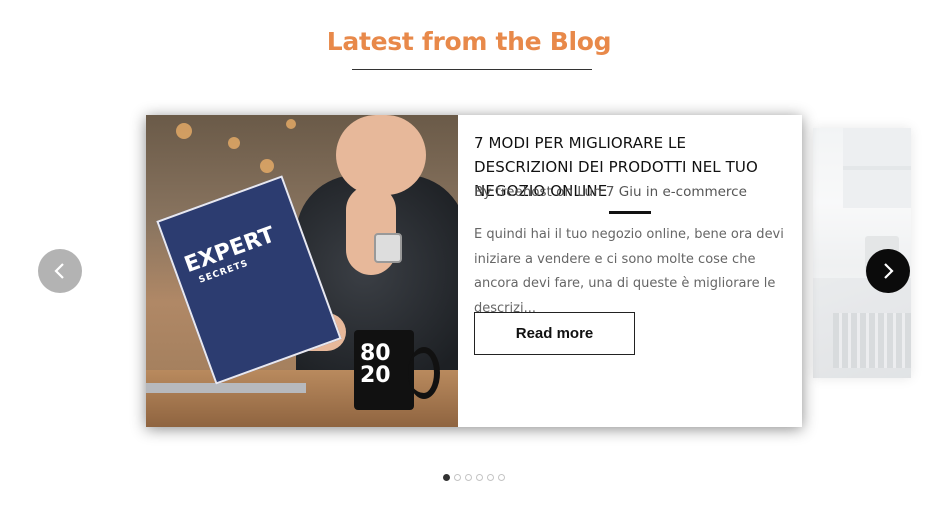 The image size is (938, 506). I want to click on post-meta: By treehost on Lun 7 Giu in e-commerce, so click(610, 192).